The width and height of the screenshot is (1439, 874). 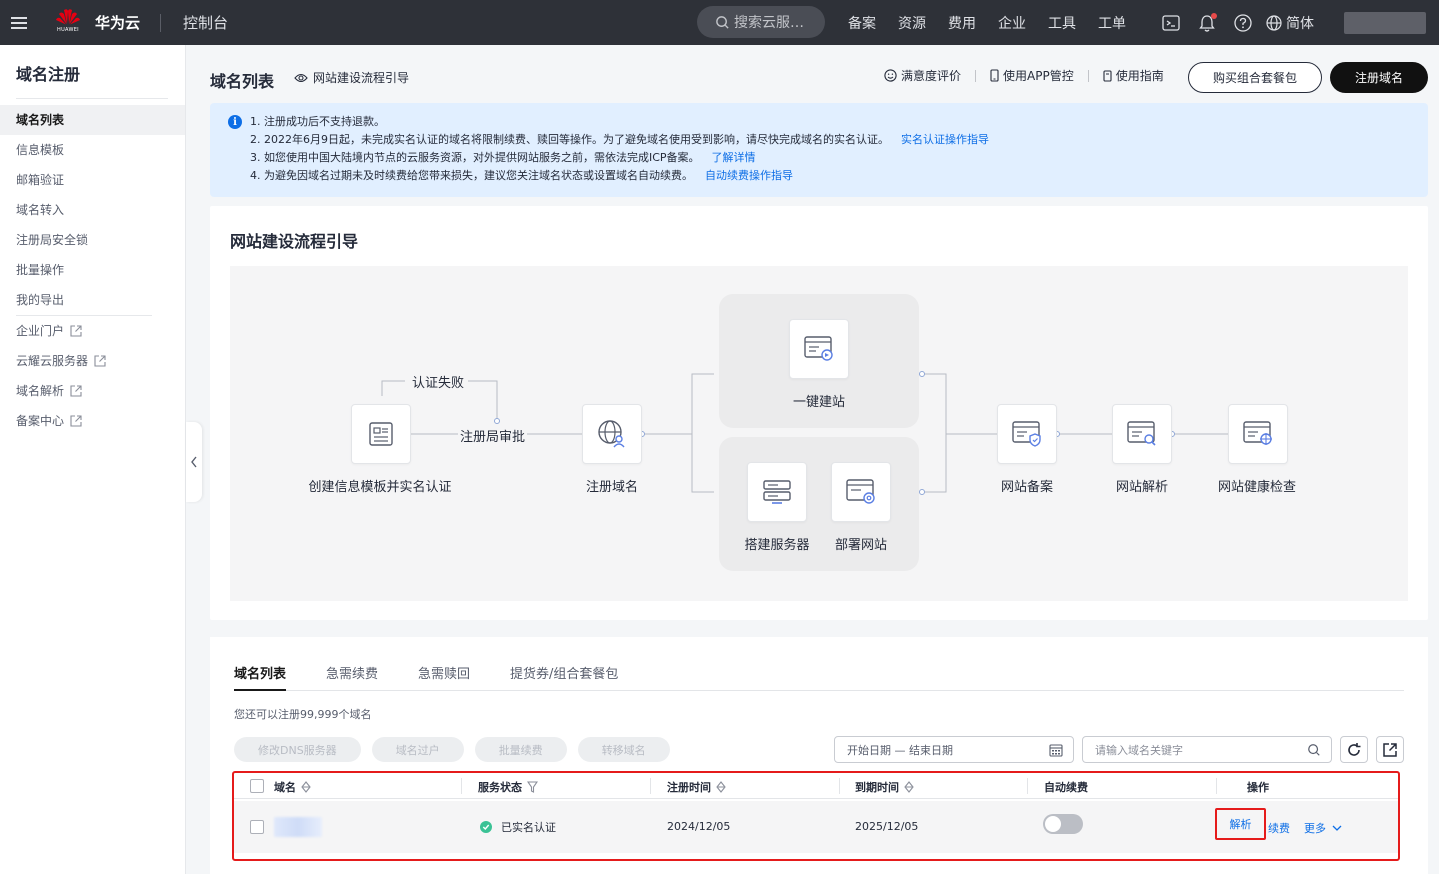 I want to click on refresh-button, so click(x=1354, y=749).